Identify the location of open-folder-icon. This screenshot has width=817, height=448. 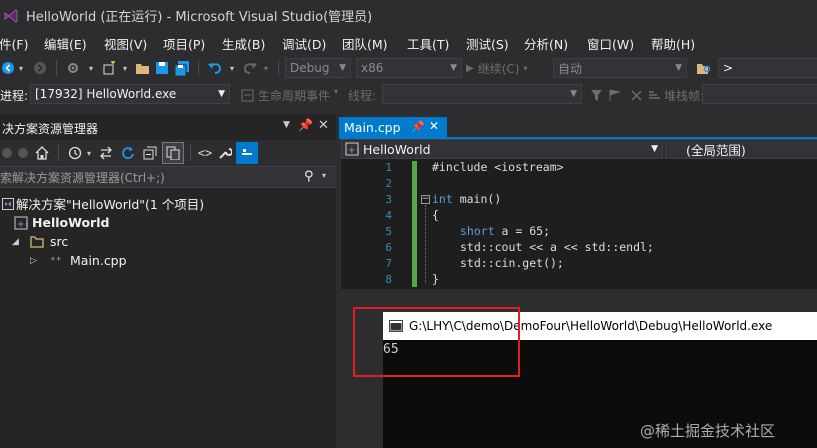
(142, 68).